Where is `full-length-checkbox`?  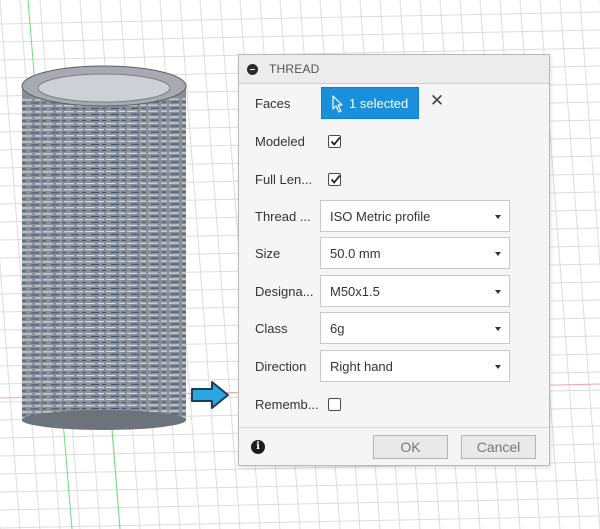
full-length-checkbox is located at coordinates (334, 179).